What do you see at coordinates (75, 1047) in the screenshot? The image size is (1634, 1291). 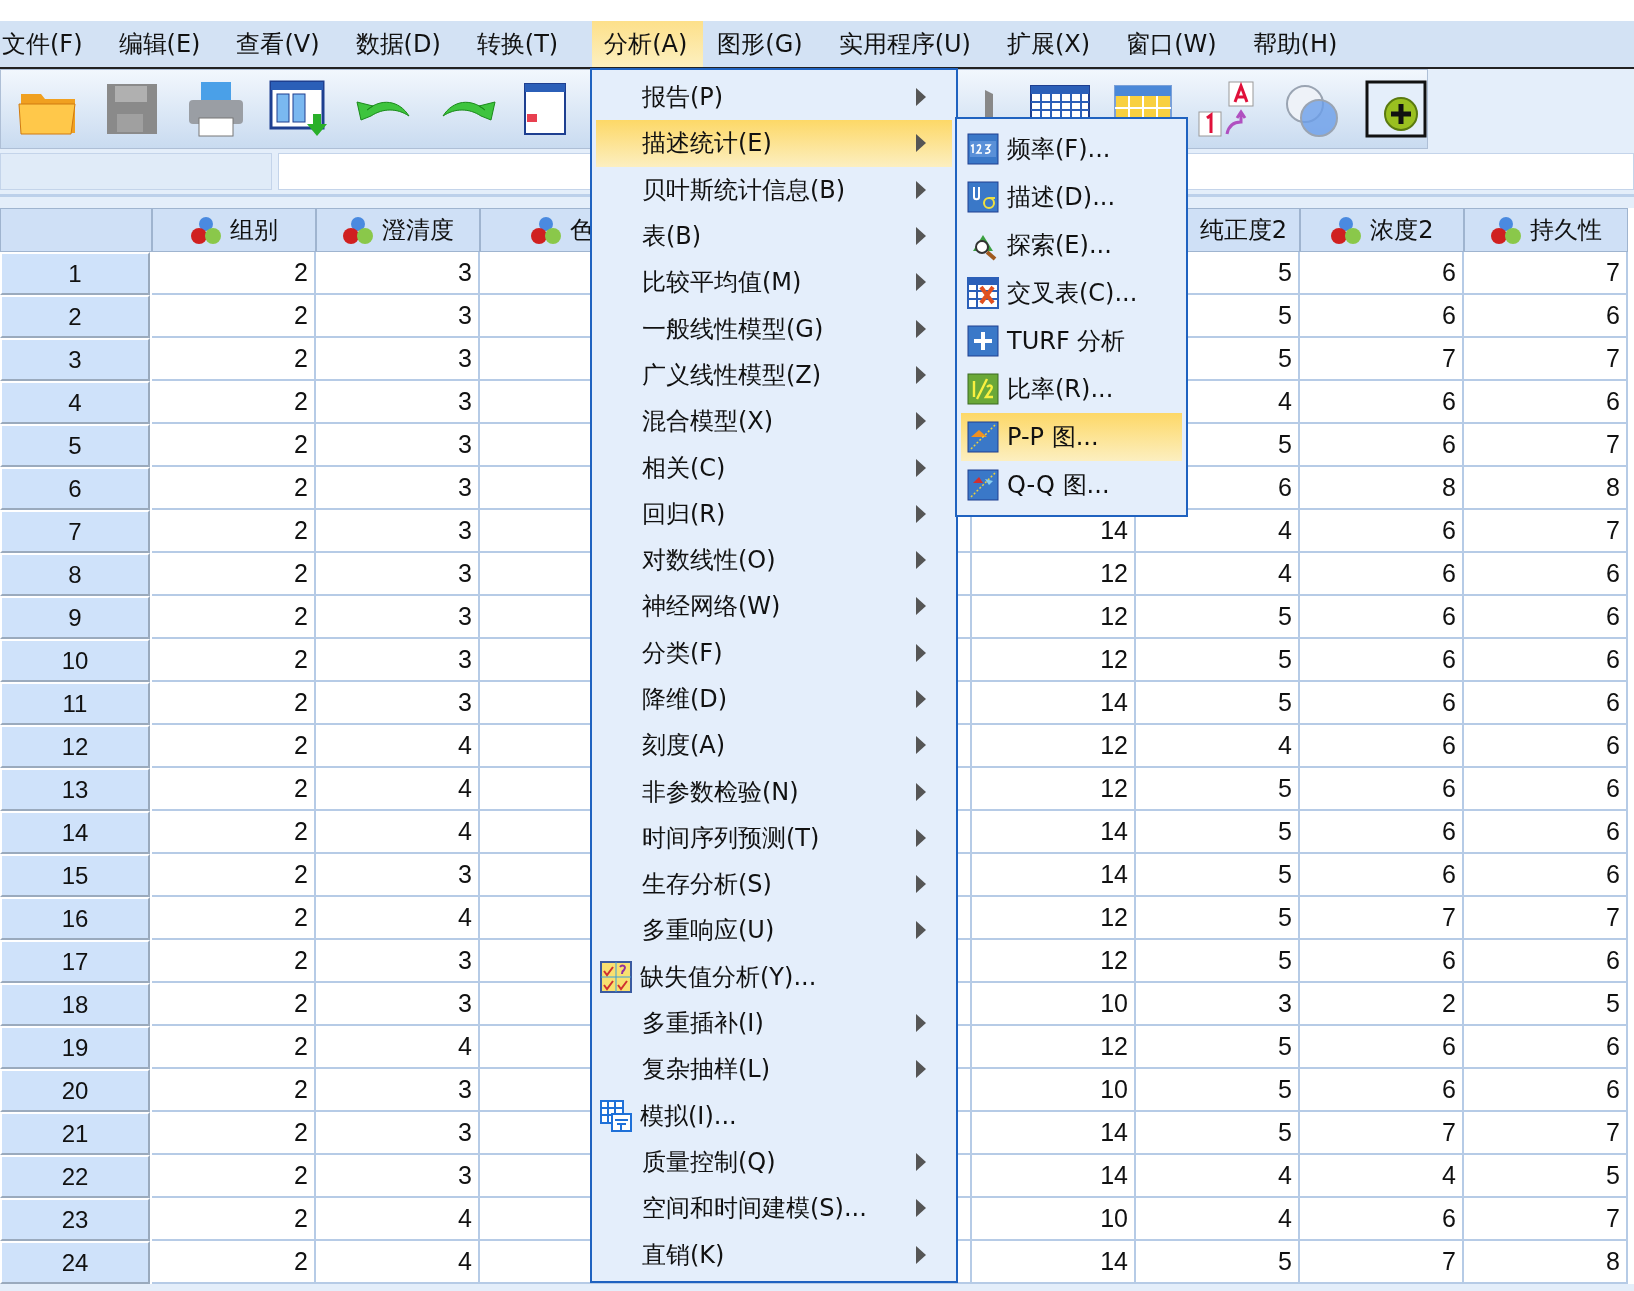 I see `row-number: 19` at bounding box center [75, 1047].